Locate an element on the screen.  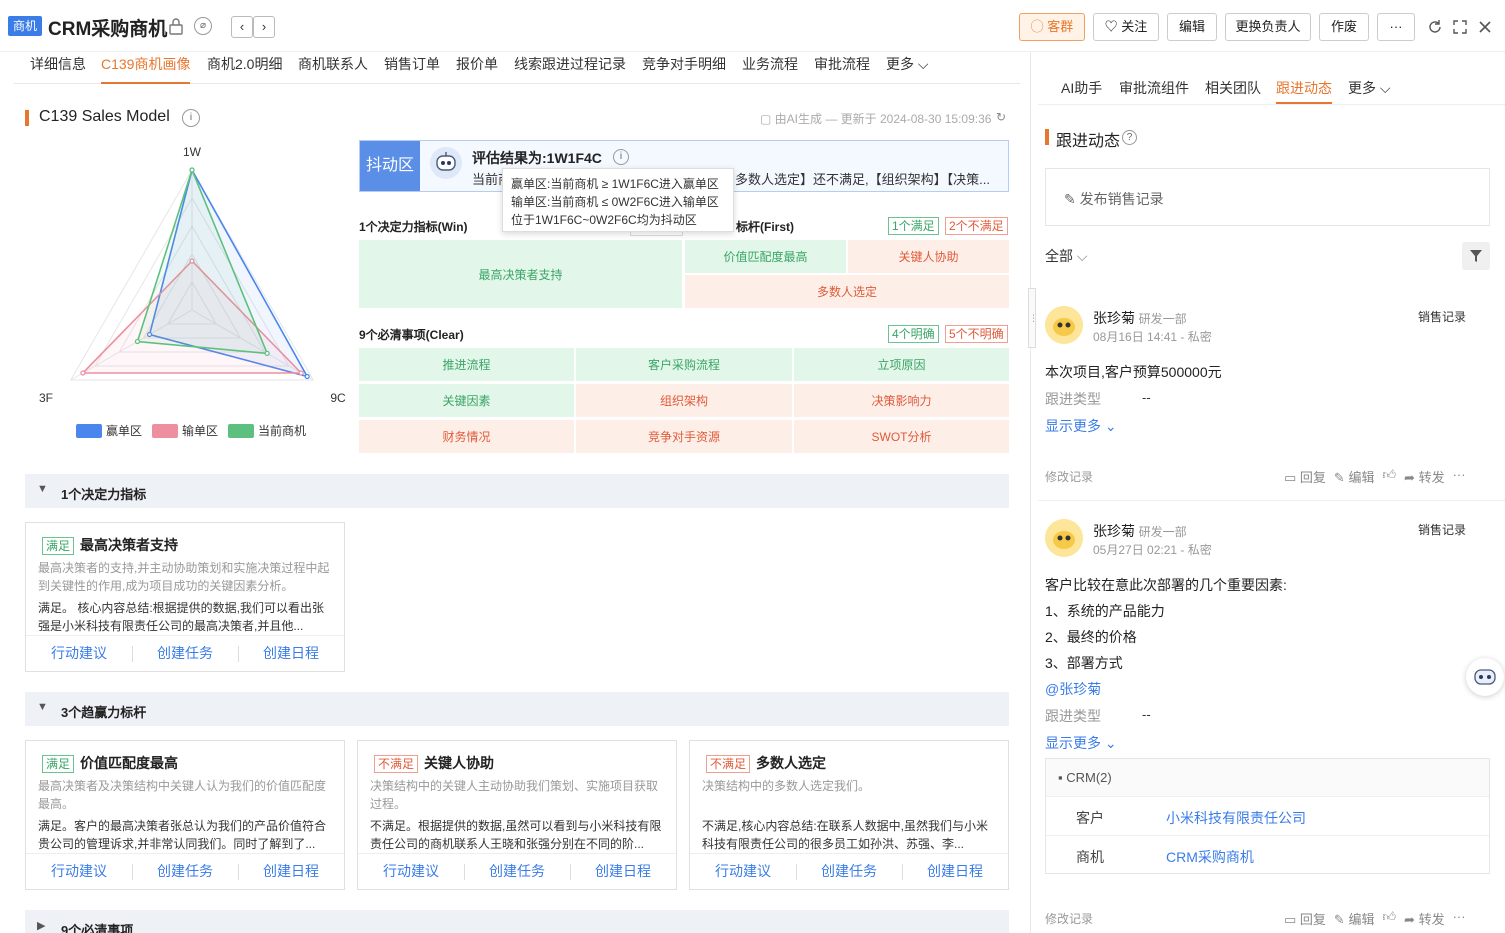
prev-record-button: ‹ is located at coordinates (242, 27).